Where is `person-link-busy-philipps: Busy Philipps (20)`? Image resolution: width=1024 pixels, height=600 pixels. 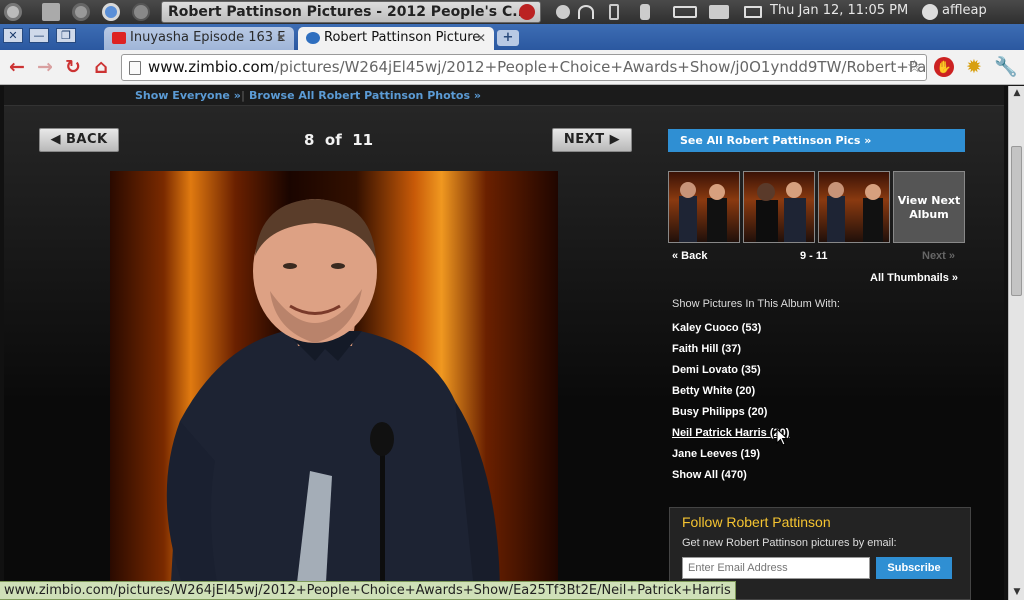
person-link-busy-philipps: Busy Philipps (20) is located at coordinates (719, 412).